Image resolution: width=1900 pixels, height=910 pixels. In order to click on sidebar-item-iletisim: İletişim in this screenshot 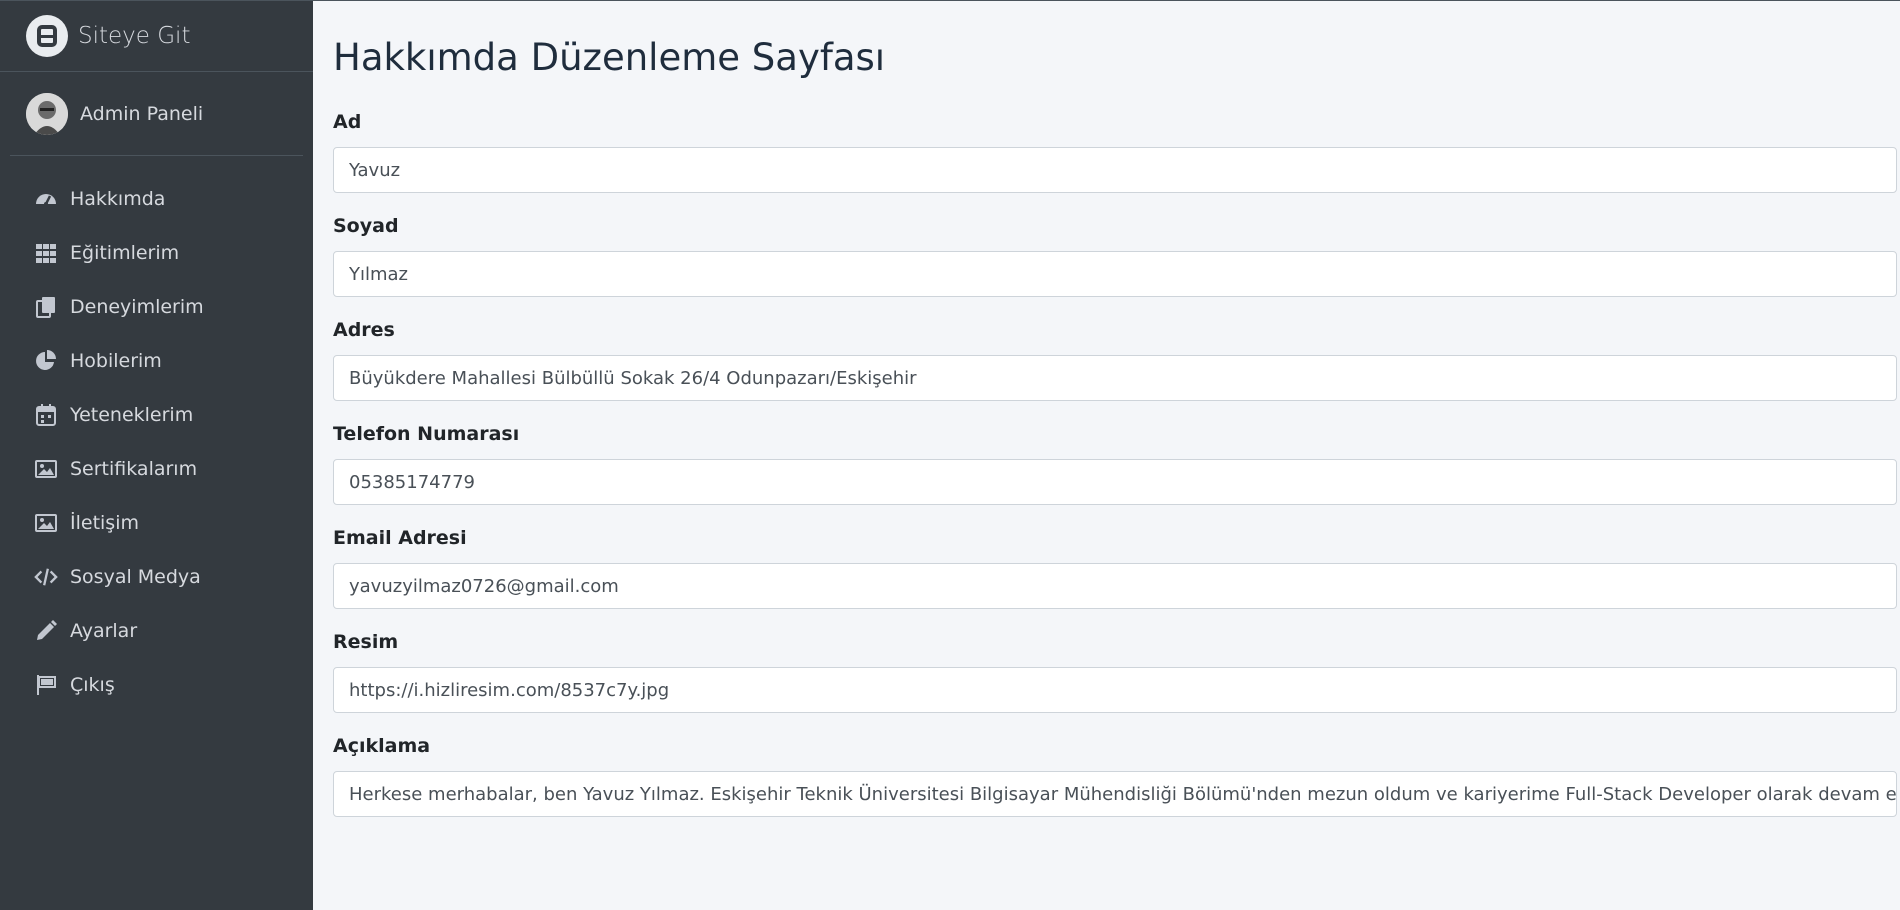, I will do `click(156, 523)`.